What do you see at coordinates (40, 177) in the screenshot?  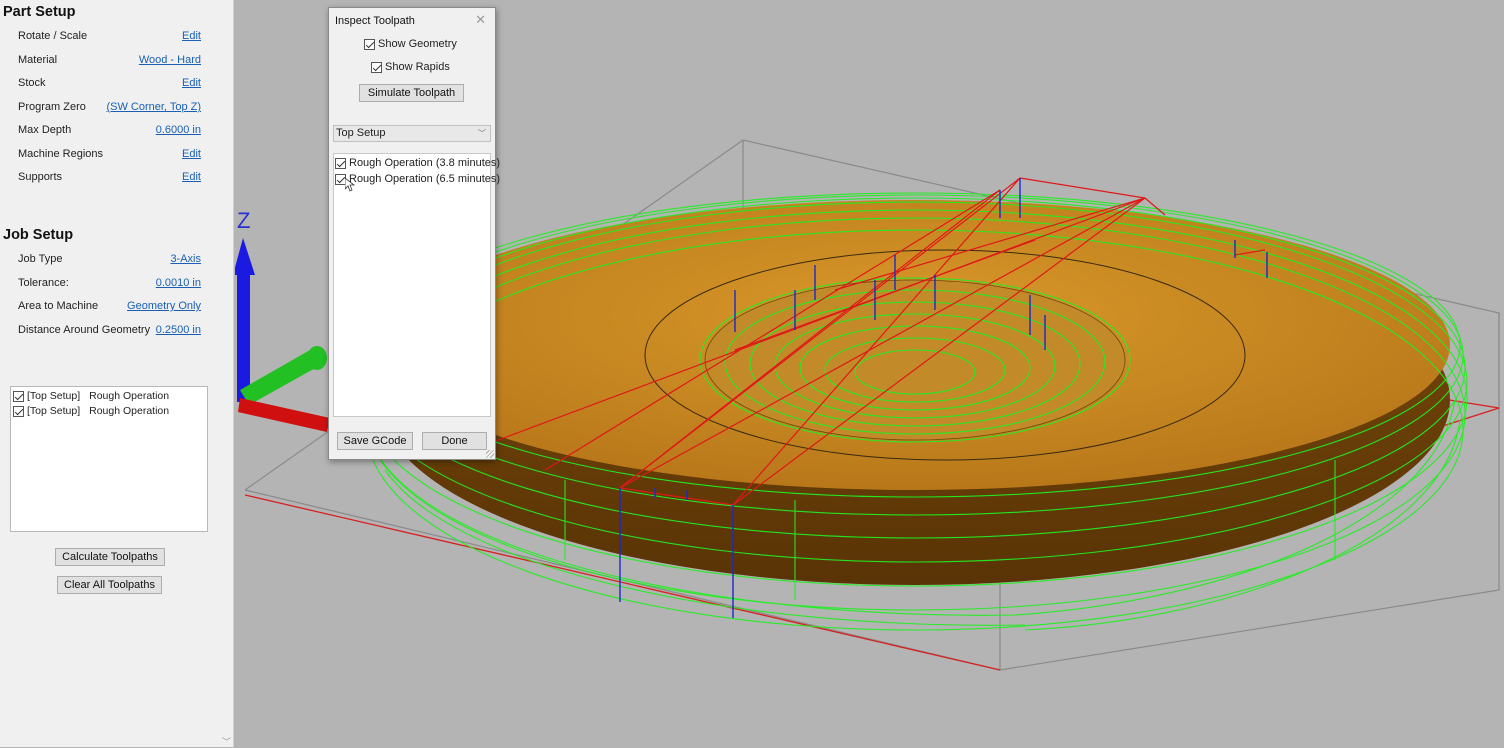 I see `prop-label: Supports` at bounding box center [40, 177].